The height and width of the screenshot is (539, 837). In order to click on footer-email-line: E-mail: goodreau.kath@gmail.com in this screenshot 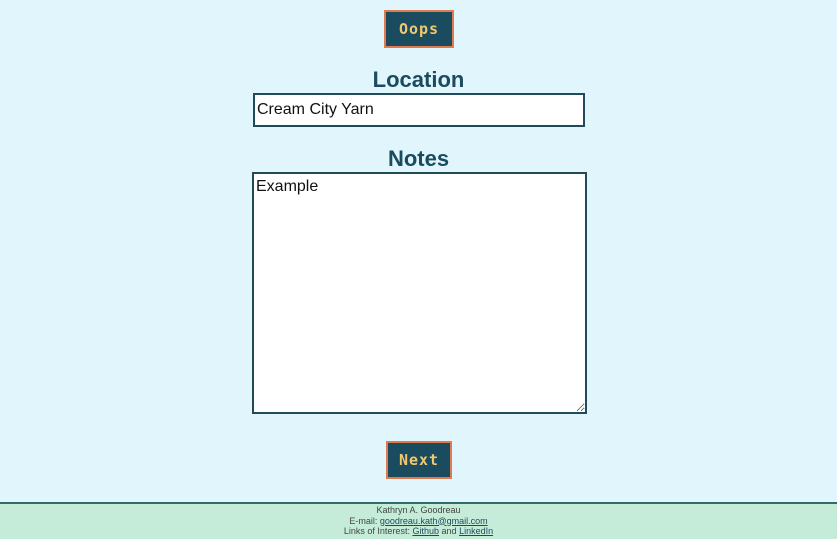, I will do `click(418, 521)`.